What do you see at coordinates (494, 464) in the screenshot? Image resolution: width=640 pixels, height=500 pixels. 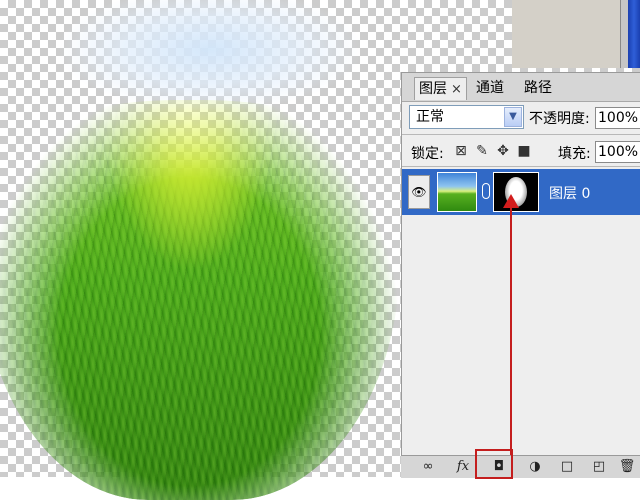 I see `annotation-highlight-box` at bounding box center [494, 464].